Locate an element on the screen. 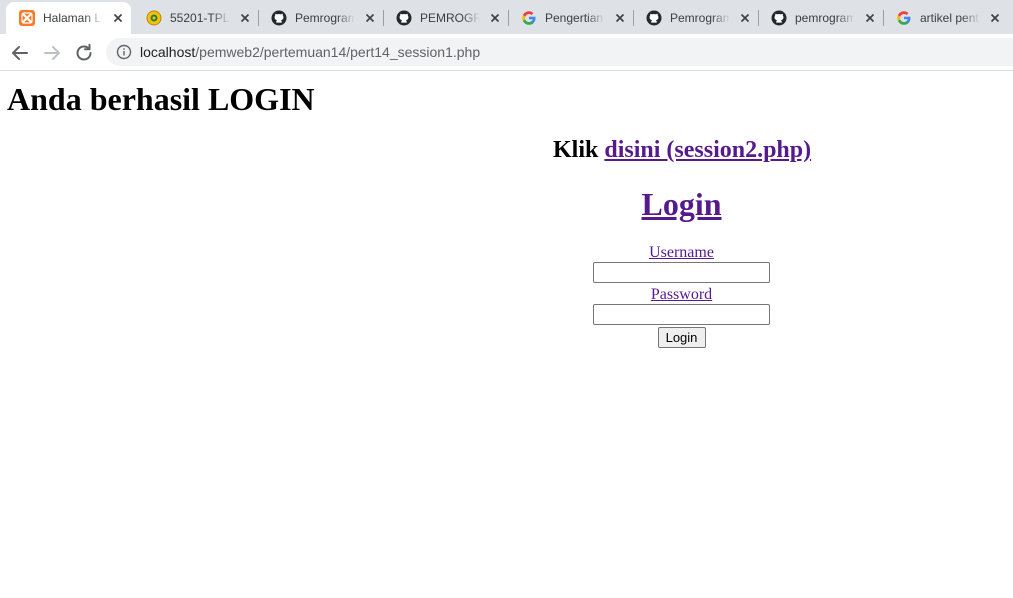 The height and width of the screenshot is (598, 1013). url-host: localhost is located at coordinates (168, 52).